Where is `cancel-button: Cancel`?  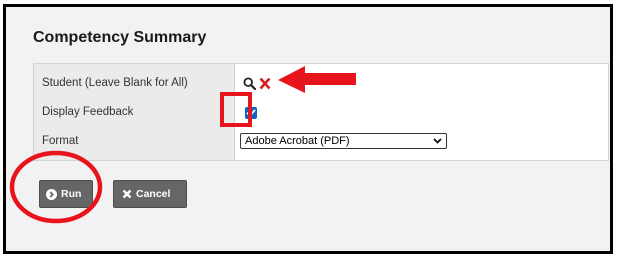
cancel-button: Cancel is located at coordinates (150, 194).